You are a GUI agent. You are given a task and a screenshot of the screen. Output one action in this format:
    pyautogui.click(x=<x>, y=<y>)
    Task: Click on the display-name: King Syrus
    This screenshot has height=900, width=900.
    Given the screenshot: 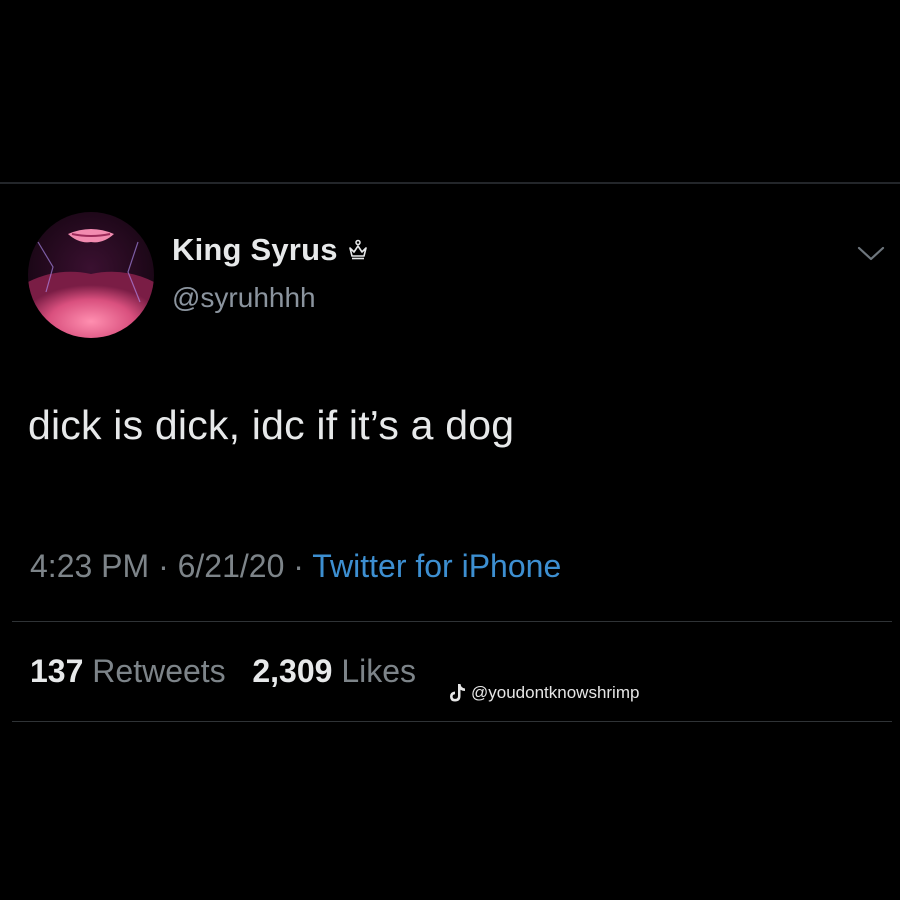 What is the action you would take?
    pyautogui.click(x=255, y=250)
    